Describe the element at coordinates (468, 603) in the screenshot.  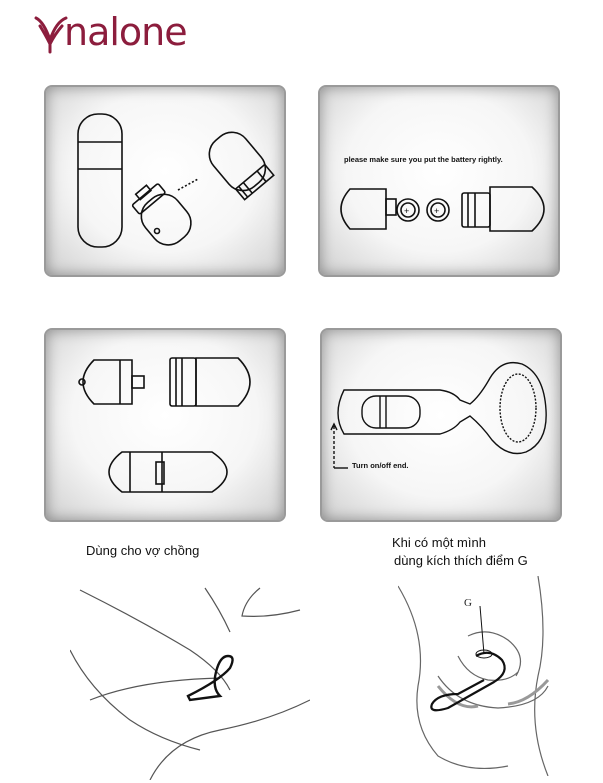
I see `g-spot-label: G` at that location.